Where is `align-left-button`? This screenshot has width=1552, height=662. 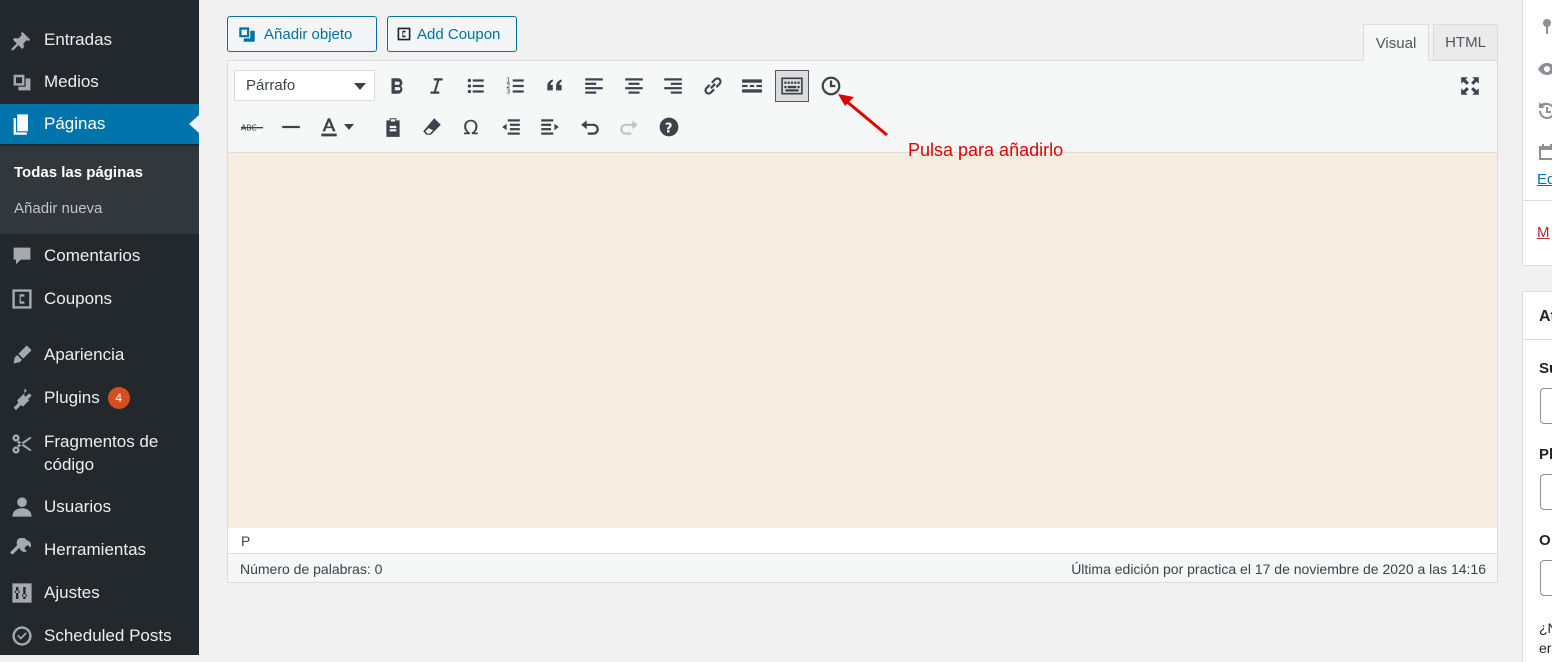
align-left-button is located at coordinates (594, 86).